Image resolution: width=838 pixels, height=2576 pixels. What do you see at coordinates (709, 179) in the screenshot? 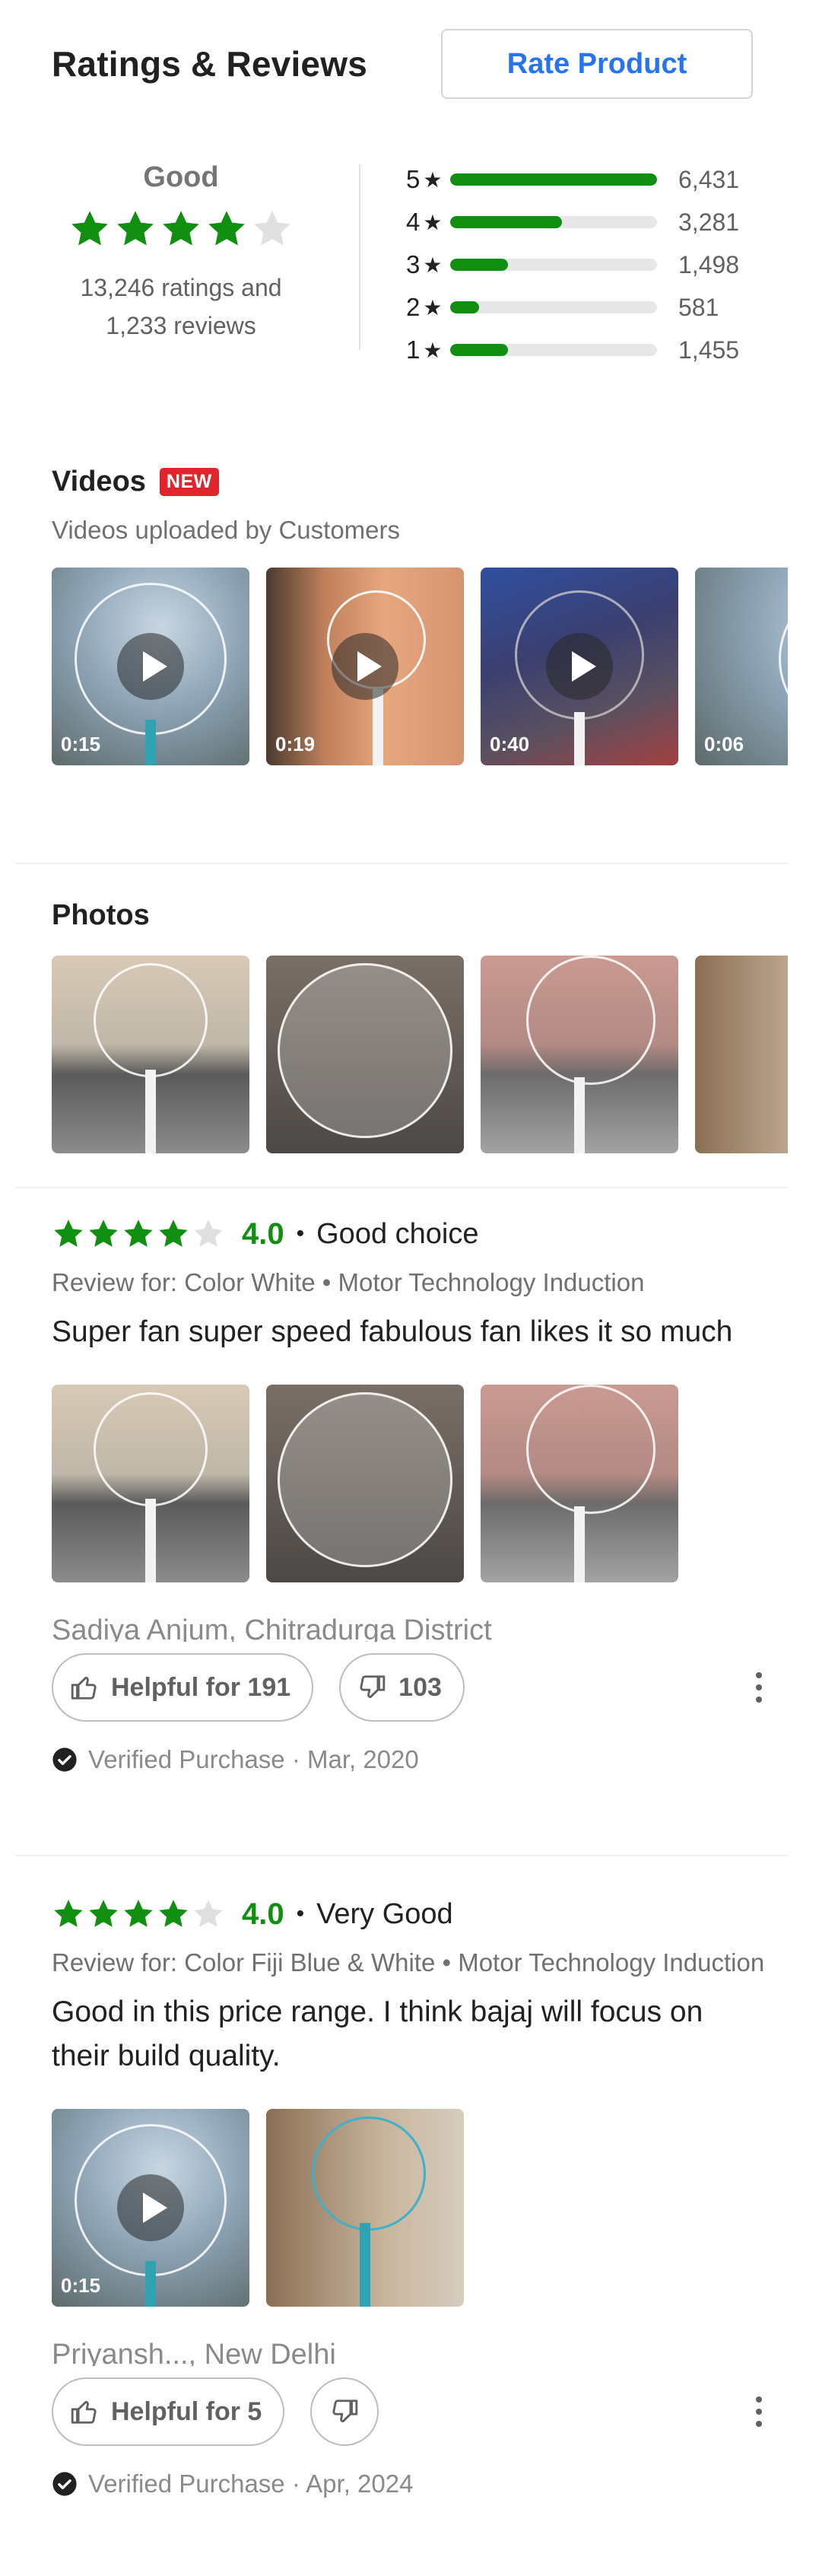
I see `distribution-count: 6,431` at bounding box center [709, 179].